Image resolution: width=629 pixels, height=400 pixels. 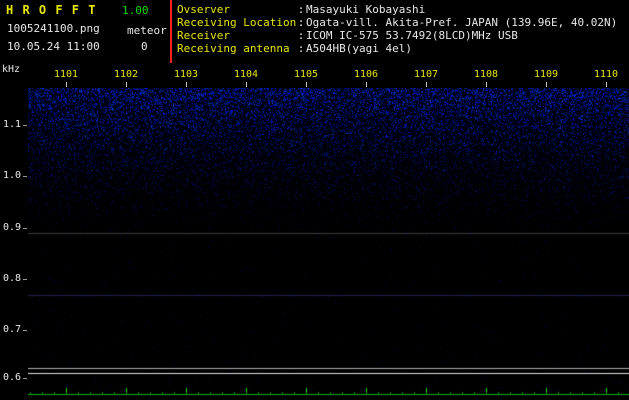 What do you see at coordinates (246, 74) in the screenshot?
I see `x-tick-label: 1104` at bounding box center [246, 74].